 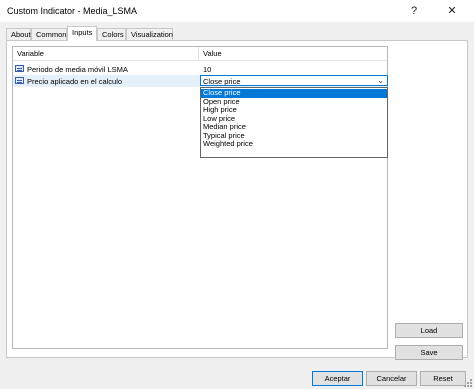 I want to click on dropdown-option: Weighted price, so click(x=294, y=144).